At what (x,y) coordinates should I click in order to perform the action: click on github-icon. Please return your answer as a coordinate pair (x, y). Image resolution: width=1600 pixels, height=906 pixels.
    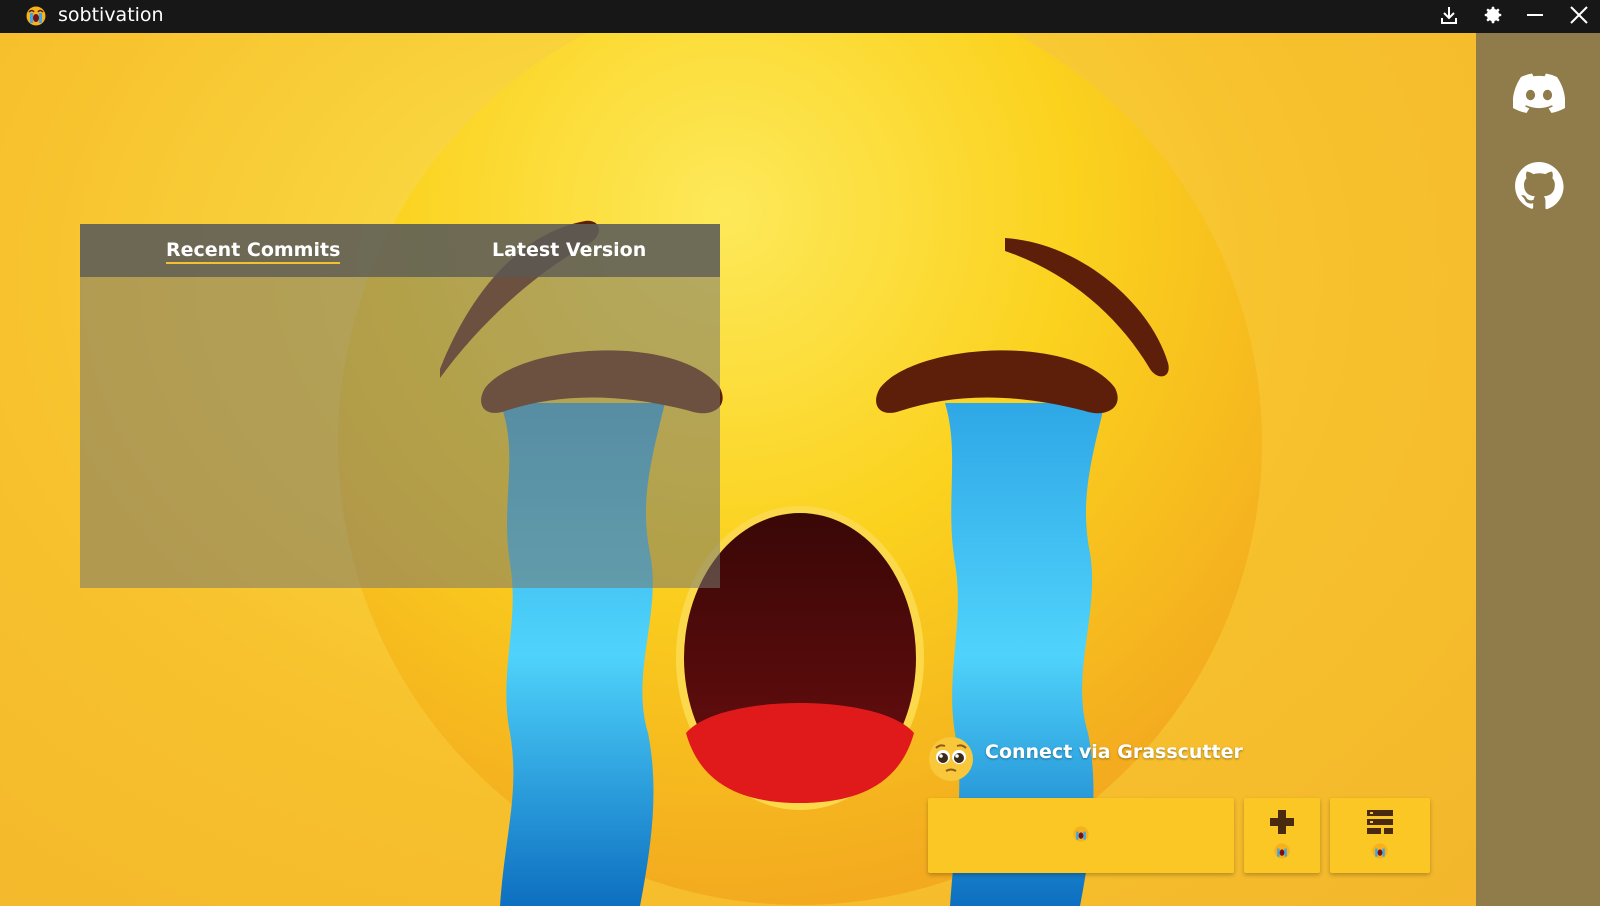
    Looking at the image, I should click on (1539, 188).